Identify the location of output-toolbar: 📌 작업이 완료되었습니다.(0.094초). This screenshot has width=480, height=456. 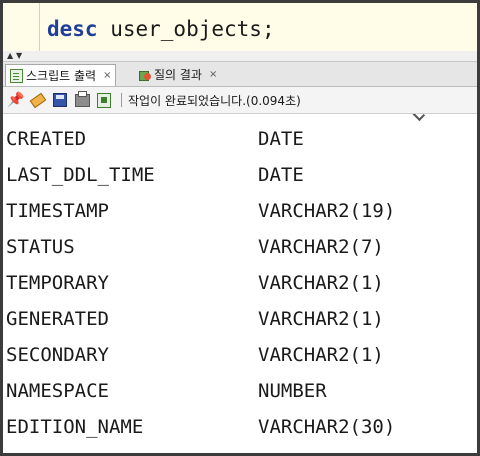
(240, 100).